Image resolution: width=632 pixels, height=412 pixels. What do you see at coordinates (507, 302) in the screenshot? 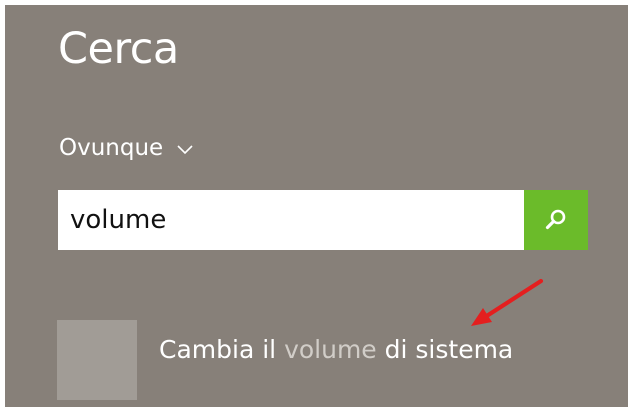
I see `red-arrow-annotation-icon` at bounding box center [507, 302].